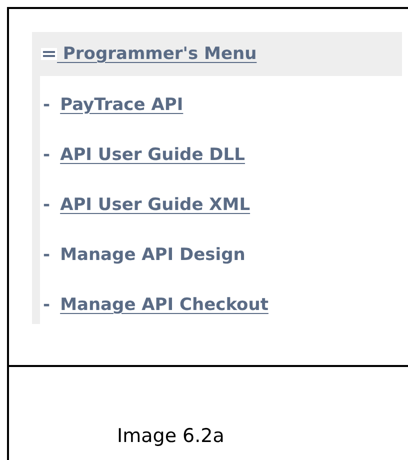 The width and height of the screenshot is (408, 460). What do you see at coordinates (170, 436) in the screenshot?
I see `caption: Image 6.2a` at bounding box center [170, 436].